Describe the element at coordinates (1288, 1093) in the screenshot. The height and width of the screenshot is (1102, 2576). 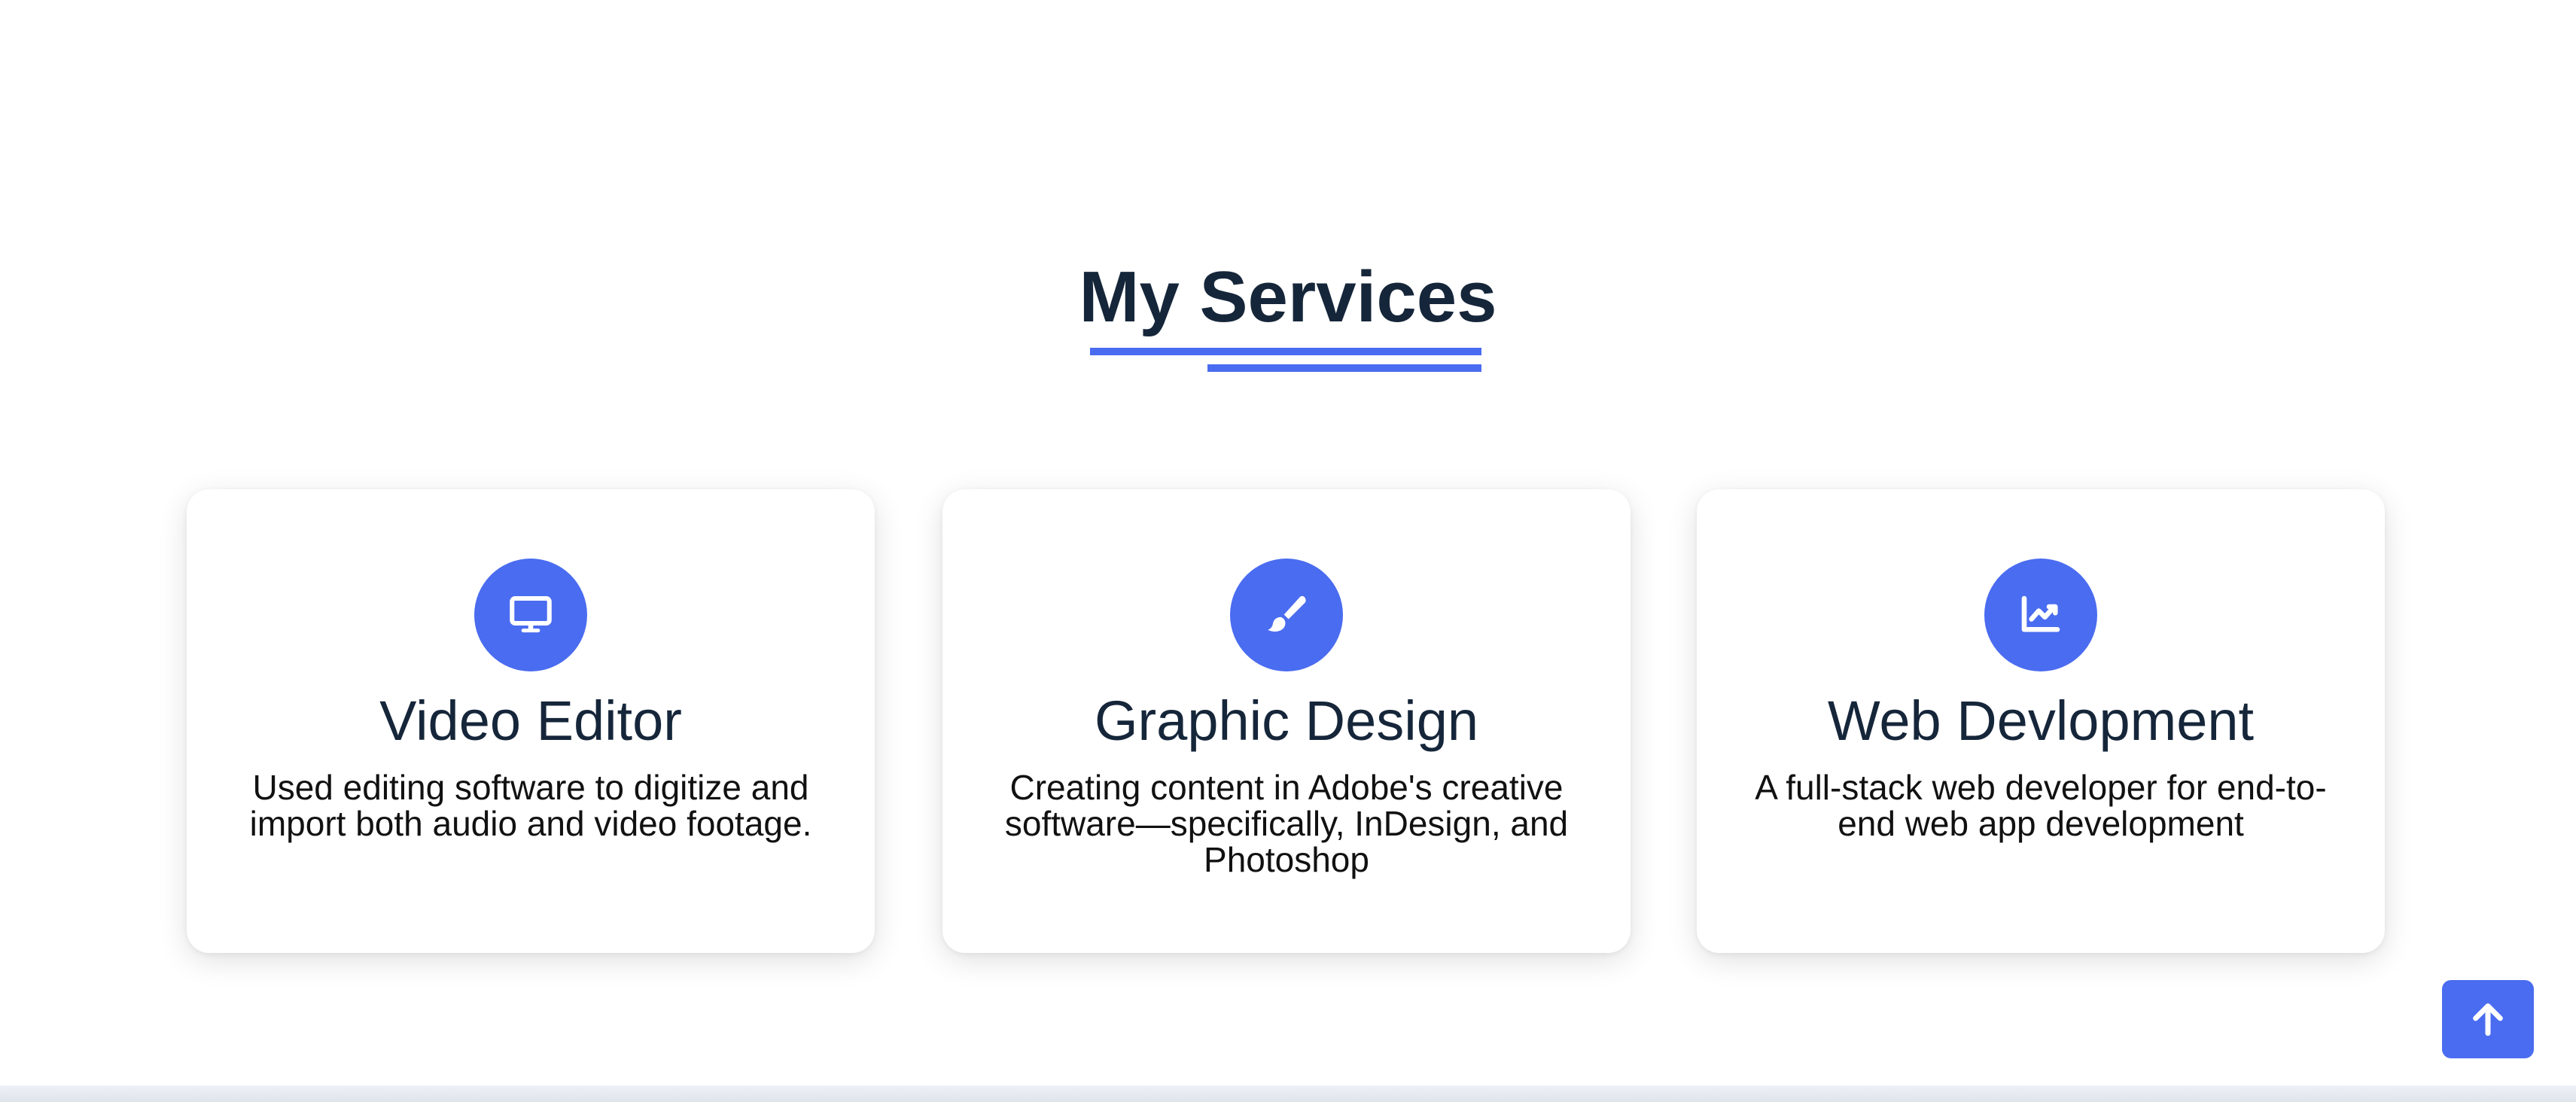
I see `bottom-edge-bar` at that location.